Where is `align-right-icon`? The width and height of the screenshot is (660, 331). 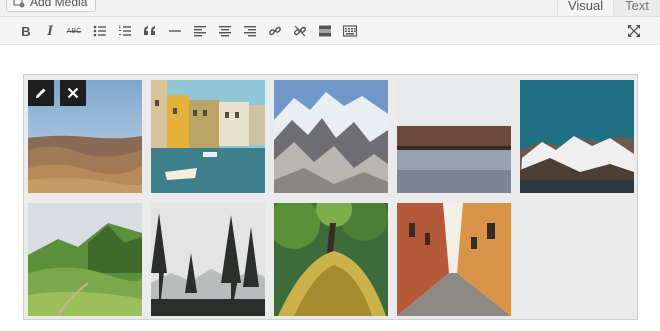
align-right-icon is located at coordinates (250, 31).